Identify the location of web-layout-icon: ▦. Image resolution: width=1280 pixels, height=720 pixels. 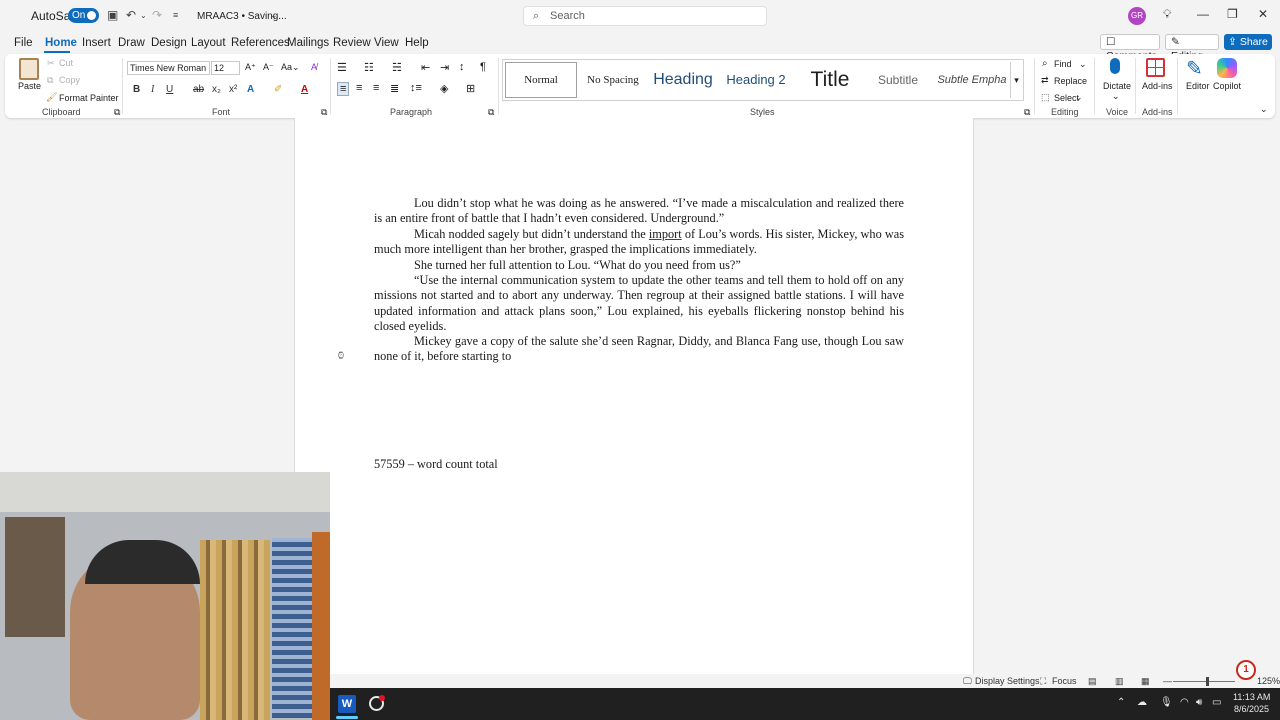
(1145, 681).